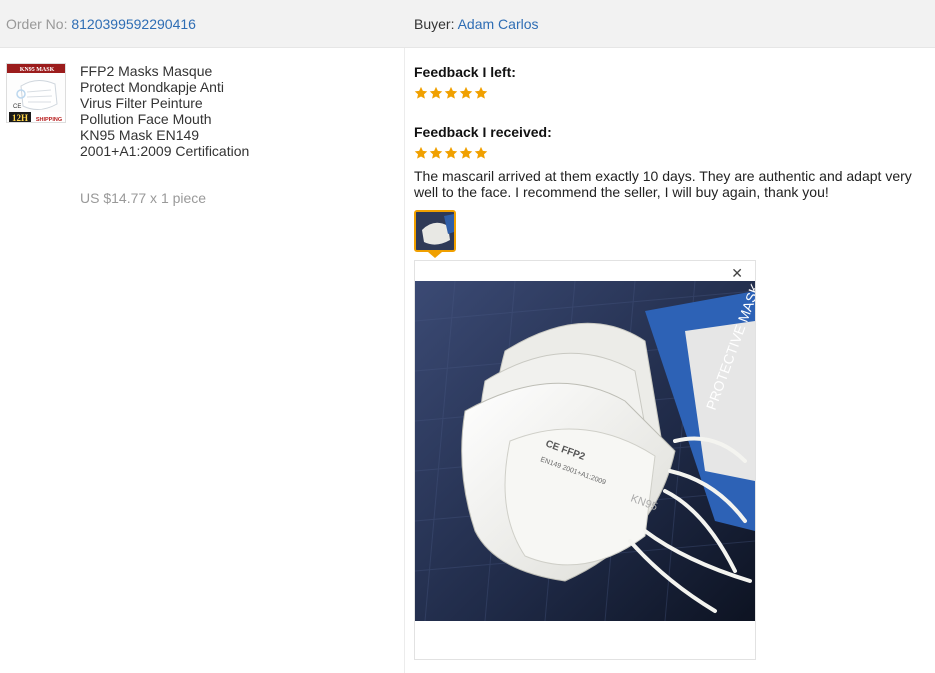 The image size is (935, 673). I want to click on buyer-label: Buyer:, so click(434, 24).